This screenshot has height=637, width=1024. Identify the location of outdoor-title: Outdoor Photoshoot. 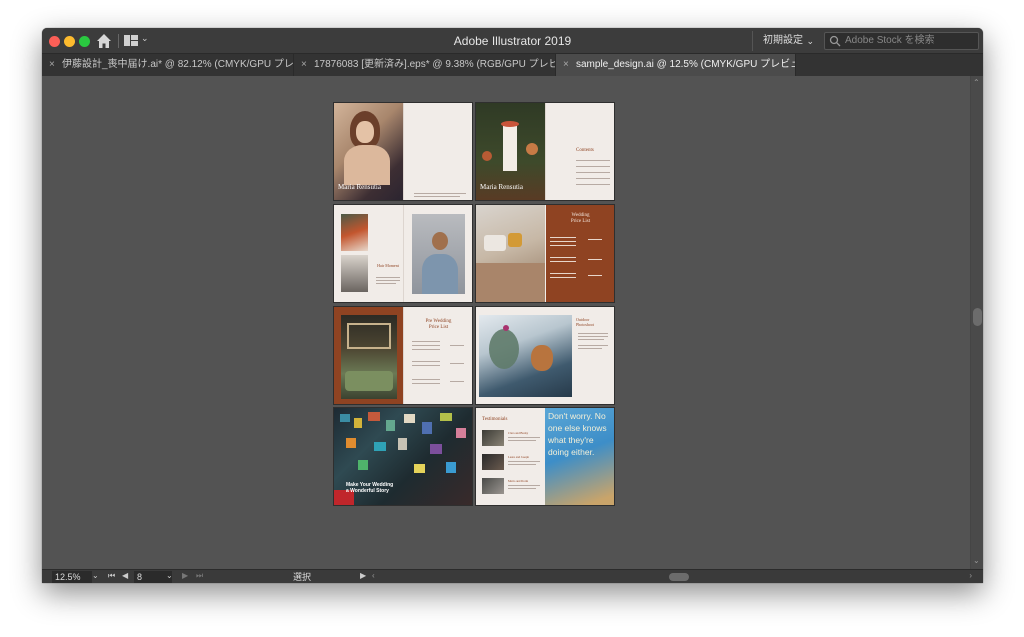
(595, 322).